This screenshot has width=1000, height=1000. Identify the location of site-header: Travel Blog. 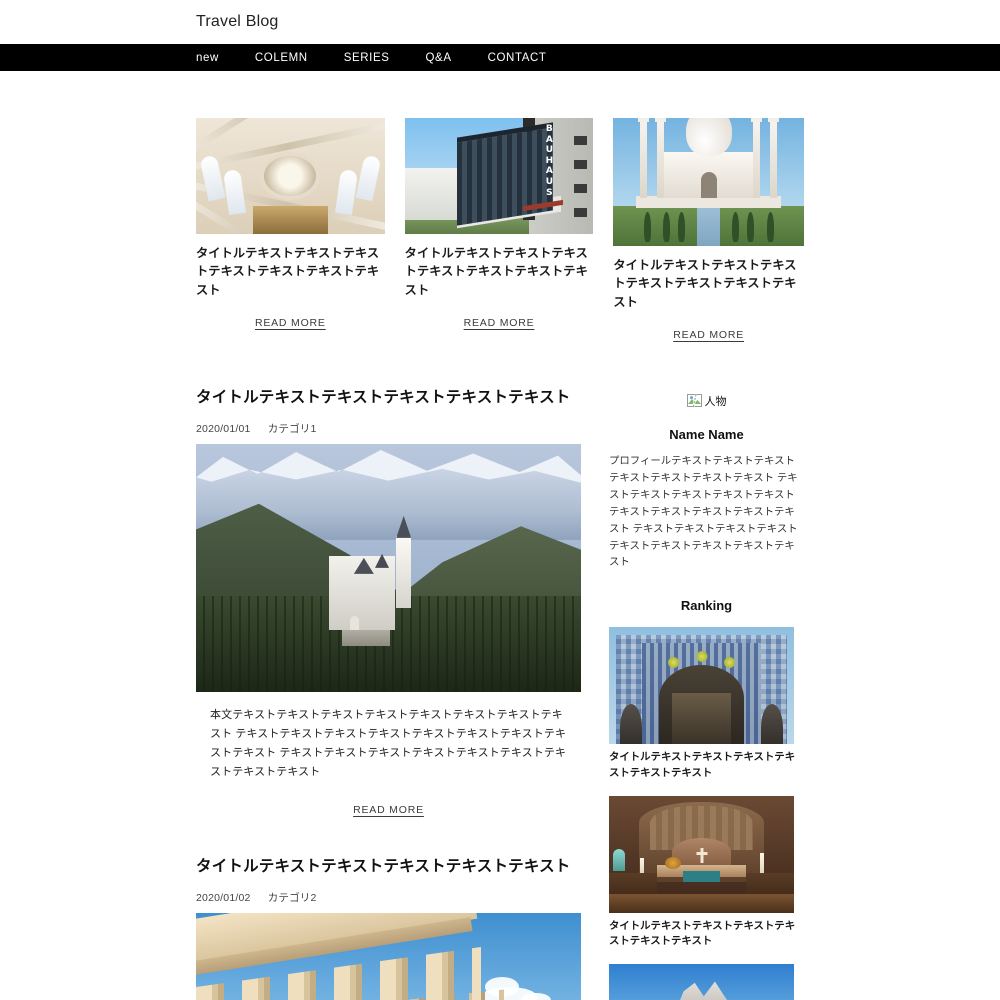
(500, 22).